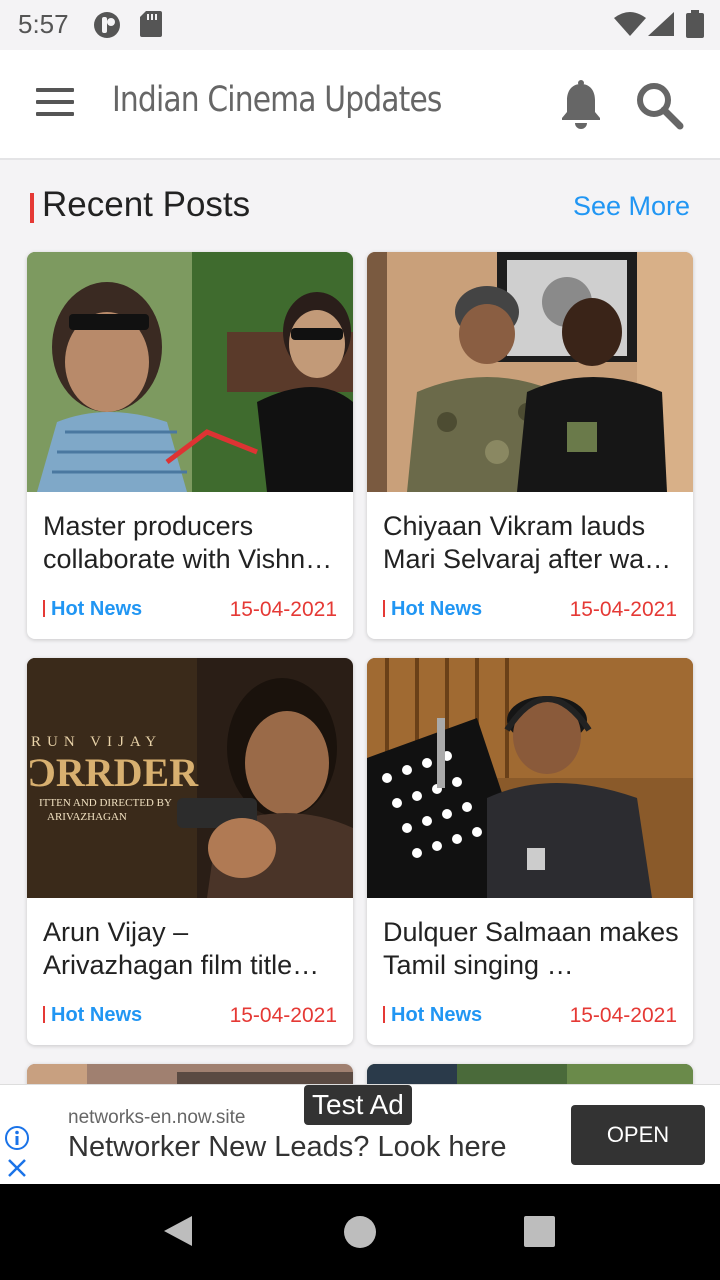  What do you see at coordinates (87, 817) in the screenshot?
I see `poster-text: ARIVAZHAGAN` at bounding box center [87, 817].